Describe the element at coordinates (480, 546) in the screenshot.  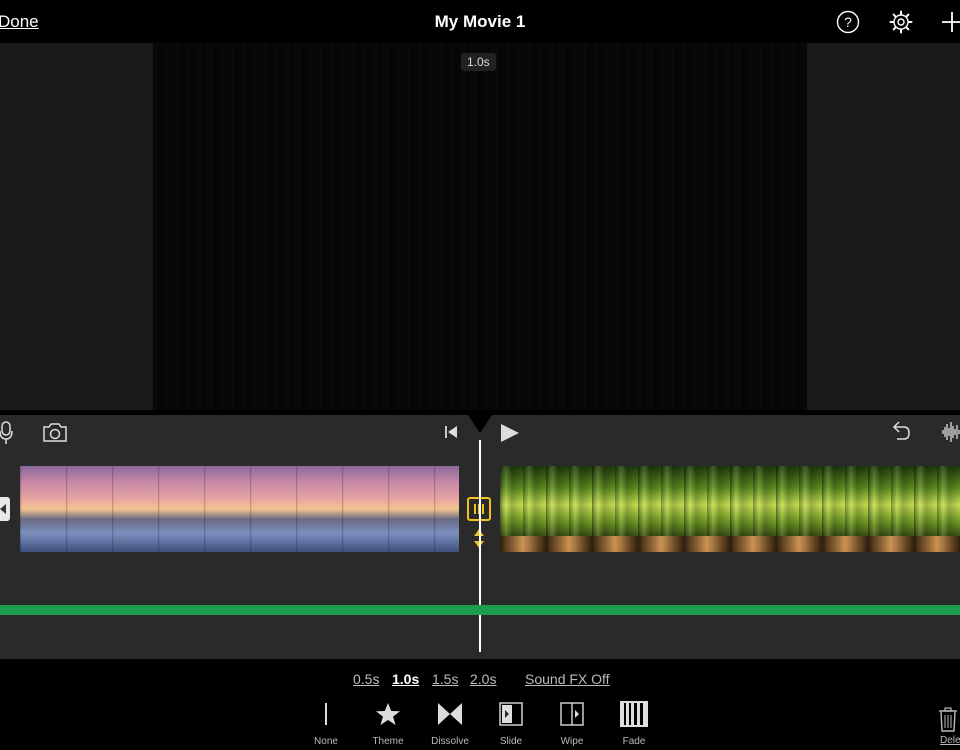
I see `playhead` at that location.